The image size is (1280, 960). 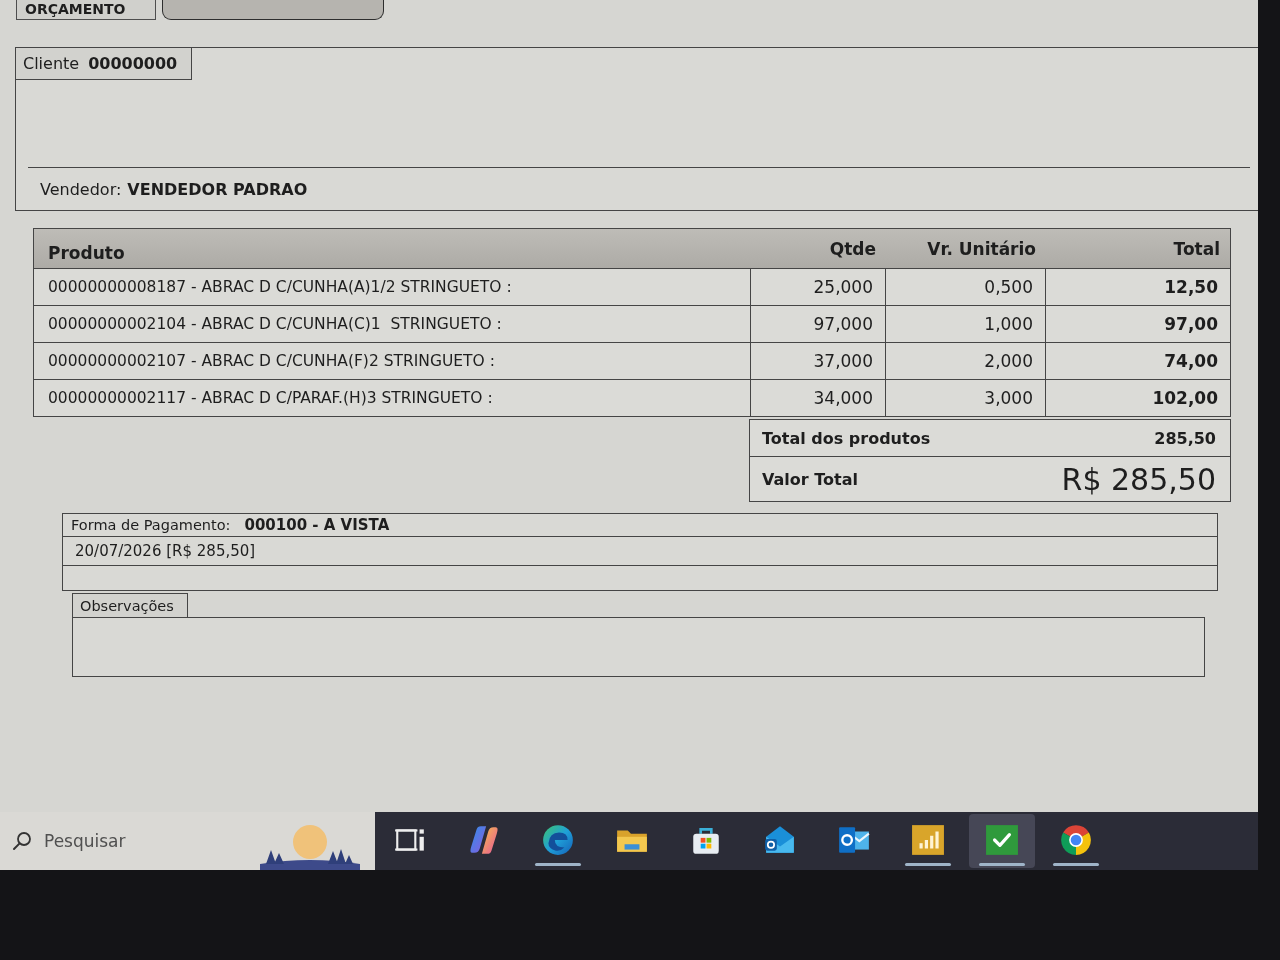 What do you see at coordinates (392, 324) in the screenshot?
I see `table-cell: 00000000002104 - ABRAC D C/CUNHA(C)1 STRINGUETO :` at bounding box center [392, 324].